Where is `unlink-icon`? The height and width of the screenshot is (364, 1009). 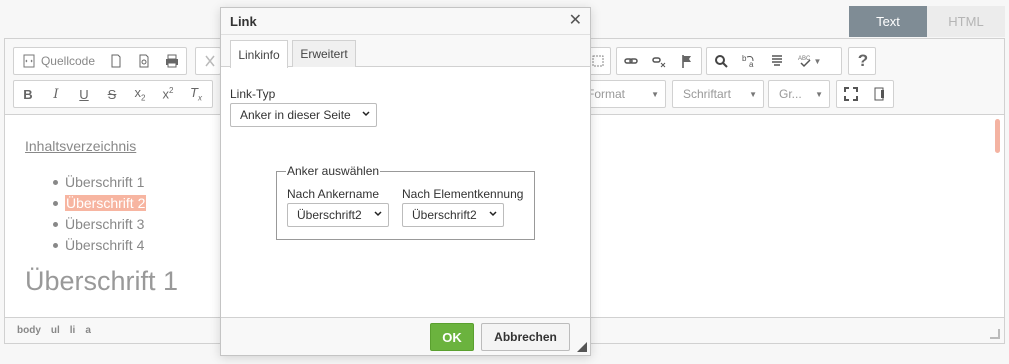 unlink-icon is located at coordinates (659, 62).